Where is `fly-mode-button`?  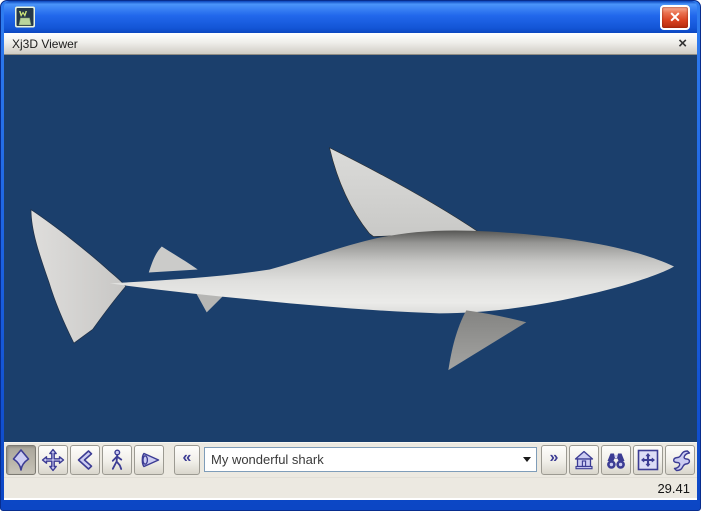
fly-mode-button is located at coordinates (21, 459).